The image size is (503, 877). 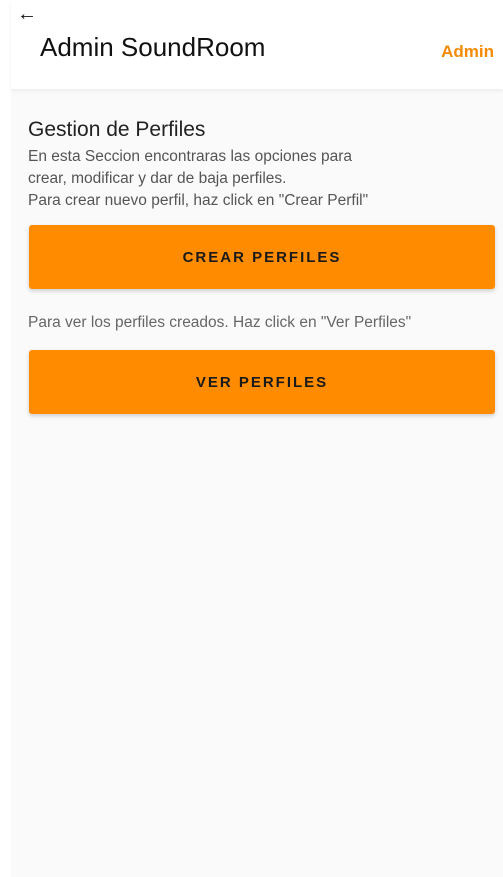 I want to click on page-title: Admin SoundRoom, so click(x=153, y=47).